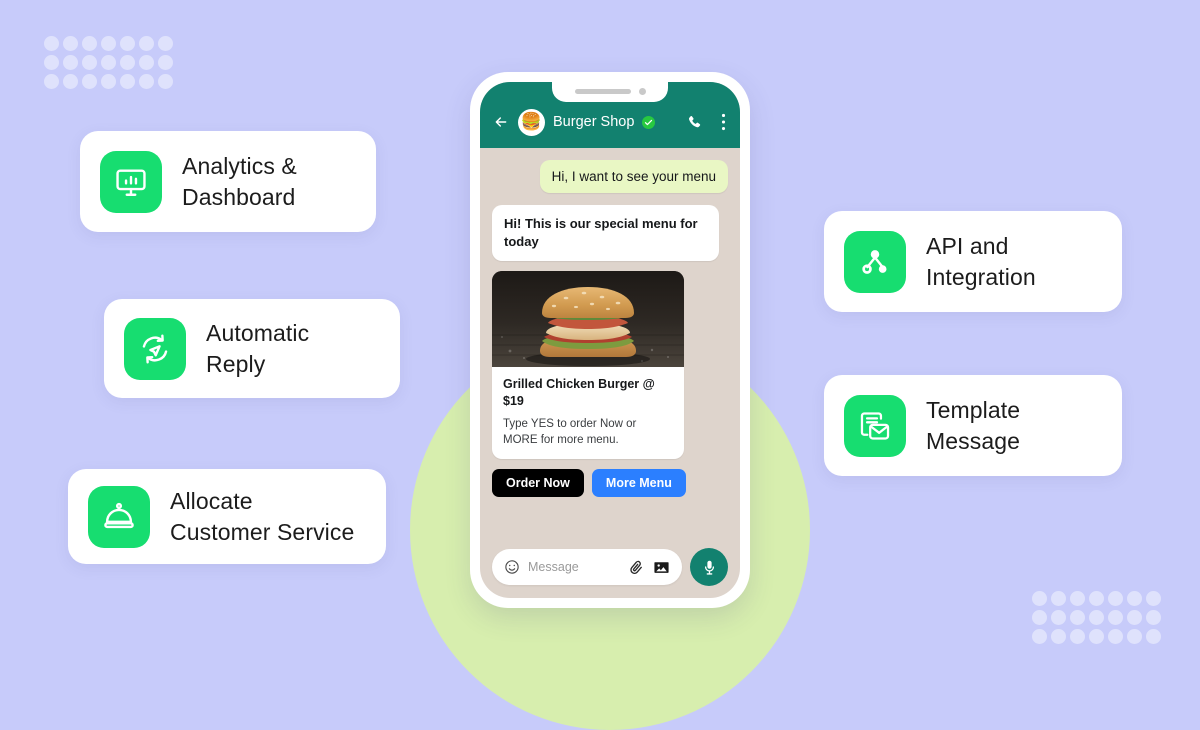 Image resolution: width=1200 pixels, height=730 pixels. I want to click on message-bubble-outgoing: Hi, I want to see your menu, so click(633, 176).